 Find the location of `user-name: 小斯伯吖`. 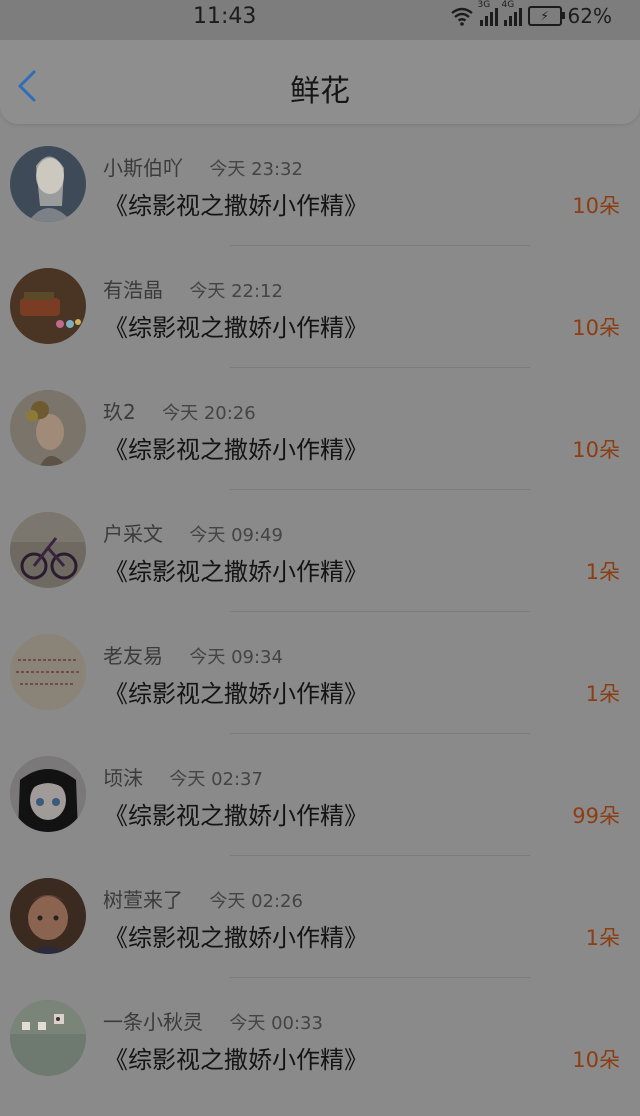

user-name: 小斯伯吖 is located at coordinates (143, 168).